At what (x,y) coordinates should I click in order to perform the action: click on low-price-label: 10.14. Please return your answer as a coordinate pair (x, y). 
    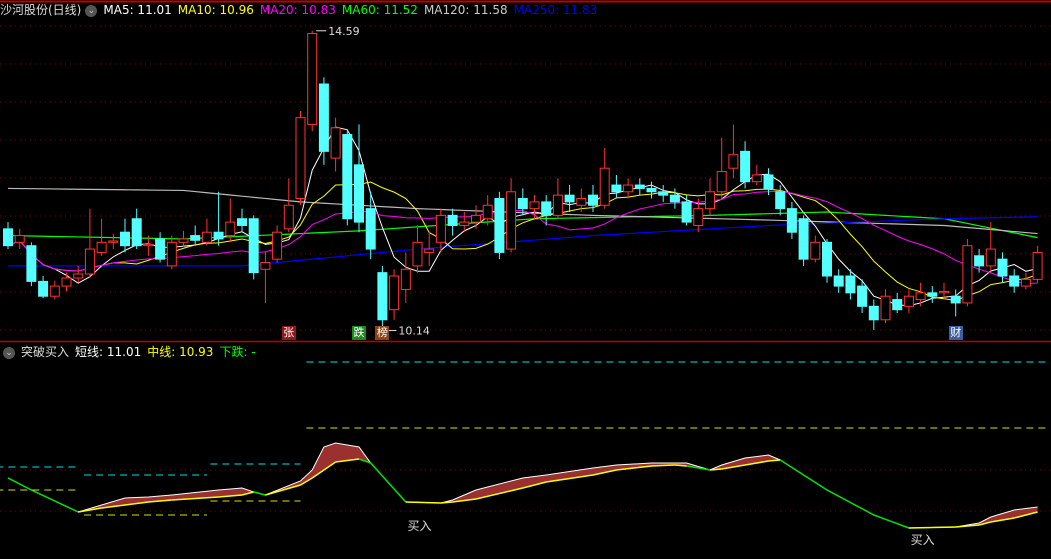
    Looking at the image, I should click on (414, 331).